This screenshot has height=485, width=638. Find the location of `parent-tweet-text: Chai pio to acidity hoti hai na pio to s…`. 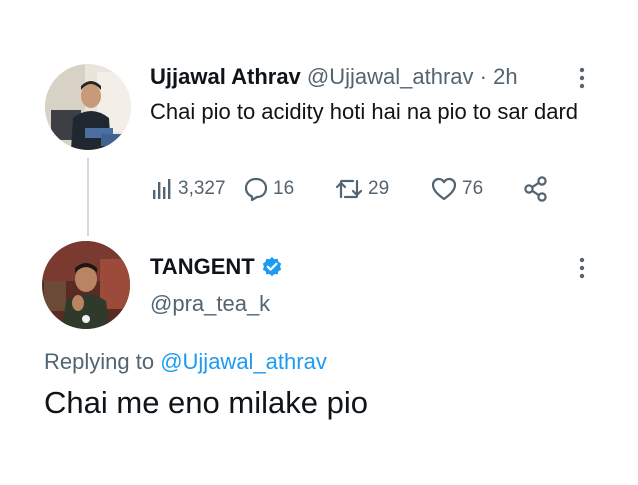

parent-tweet-text: Chai pio to acidity hoti hai na pio to s… is located at coordinates (364, 111).